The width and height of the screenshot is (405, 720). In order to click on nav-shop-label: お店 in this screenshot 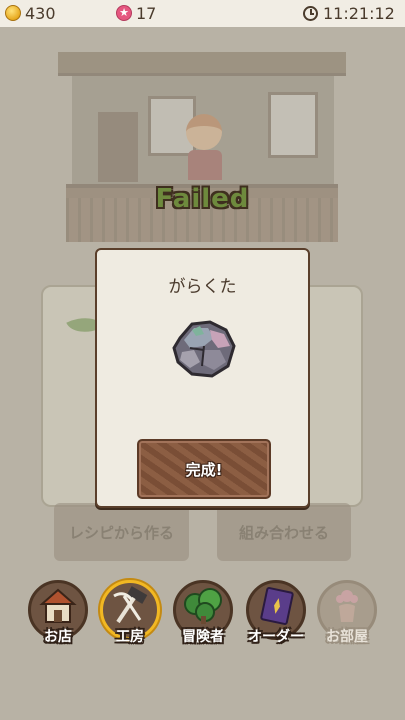, I will do `click(58, 637)`.